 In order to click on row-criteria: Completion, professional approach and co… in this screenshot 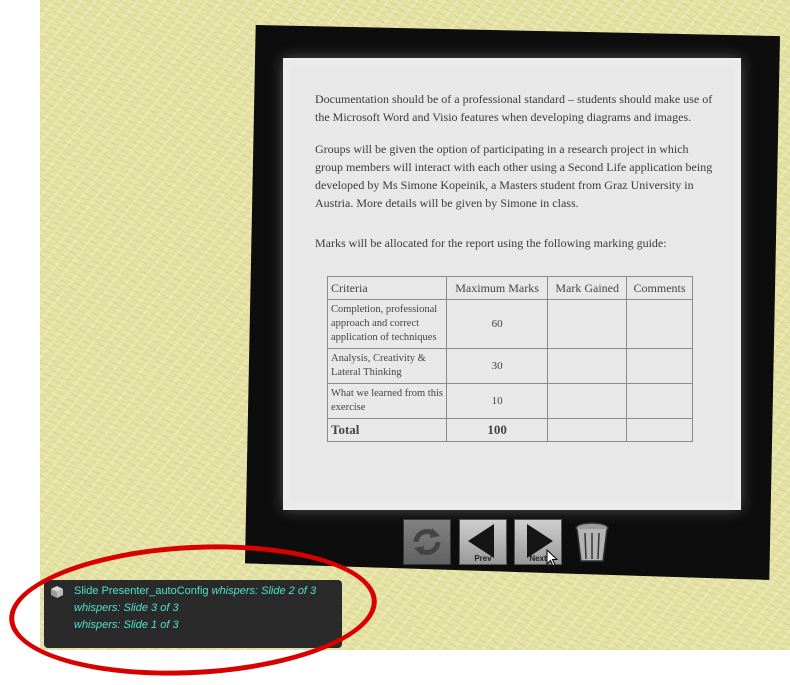, I will do `click(387, 324)`.